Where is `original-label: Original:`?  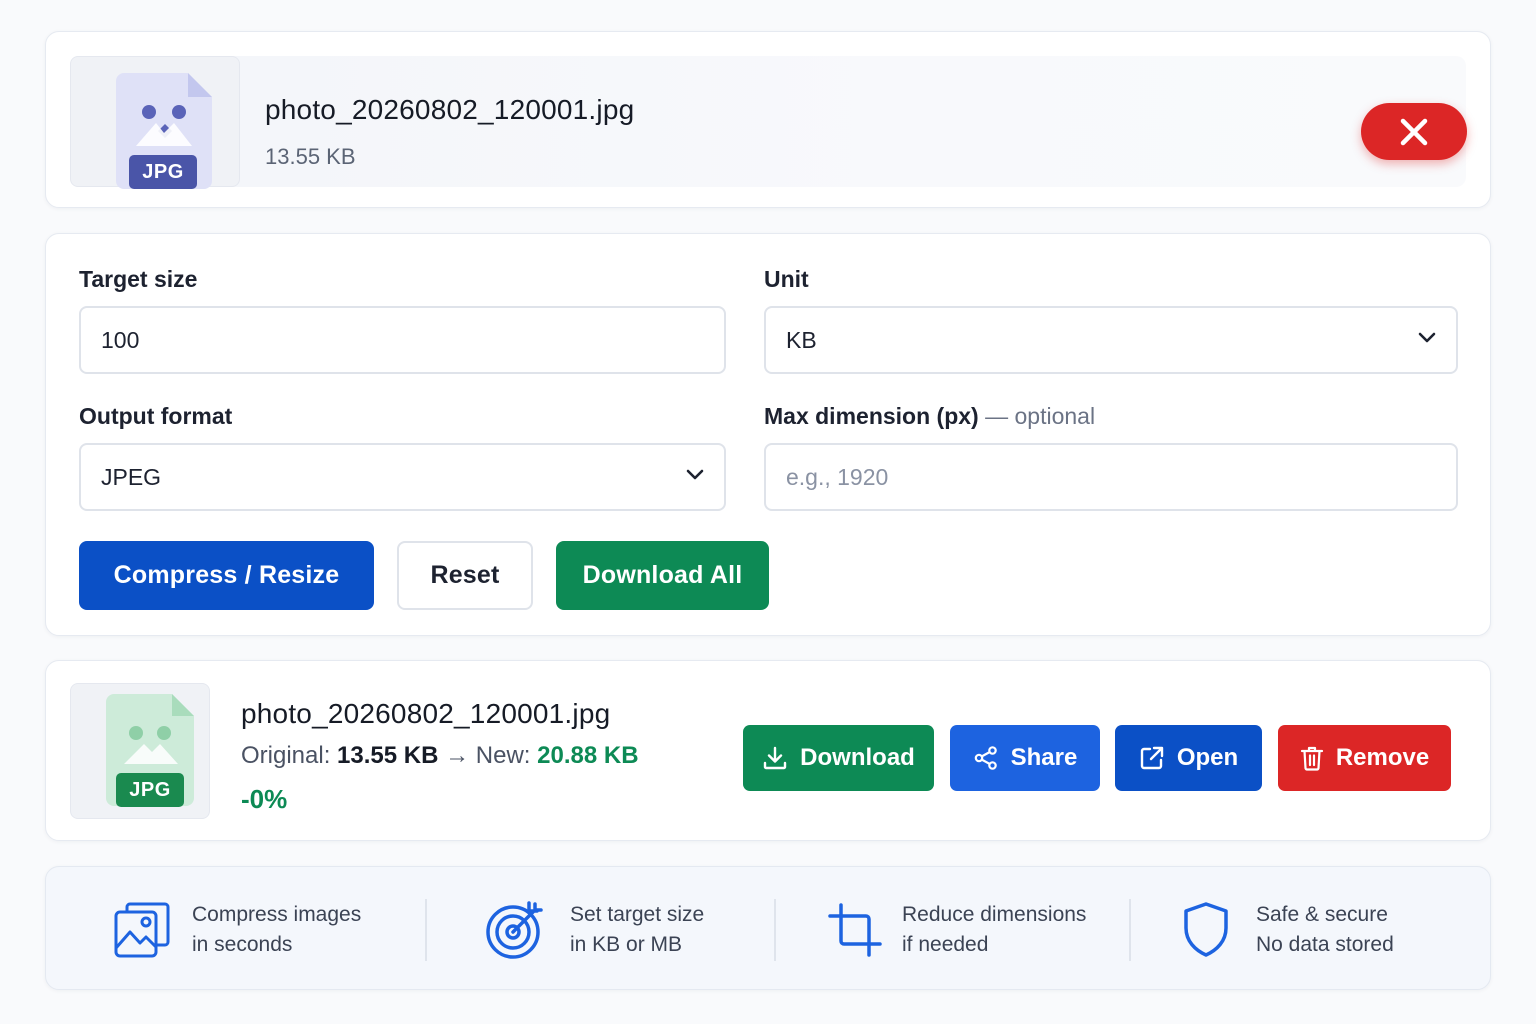
original-label: Original: is located at coordinates (286, 755).